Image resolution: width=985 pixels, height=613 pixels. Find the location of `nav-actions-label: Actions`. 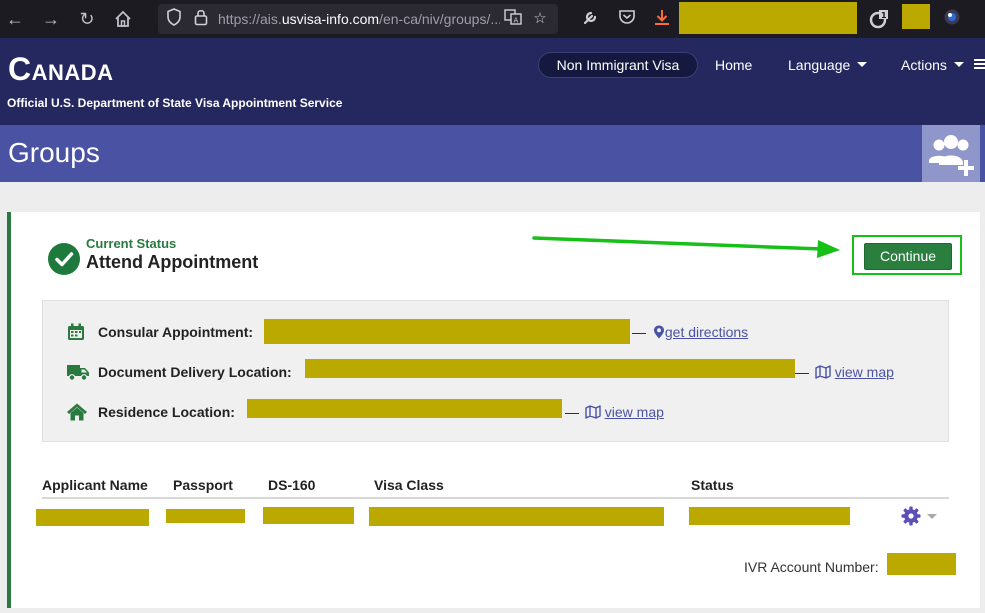

nav-actions-label: Actions is located at coordinates (924, 65).